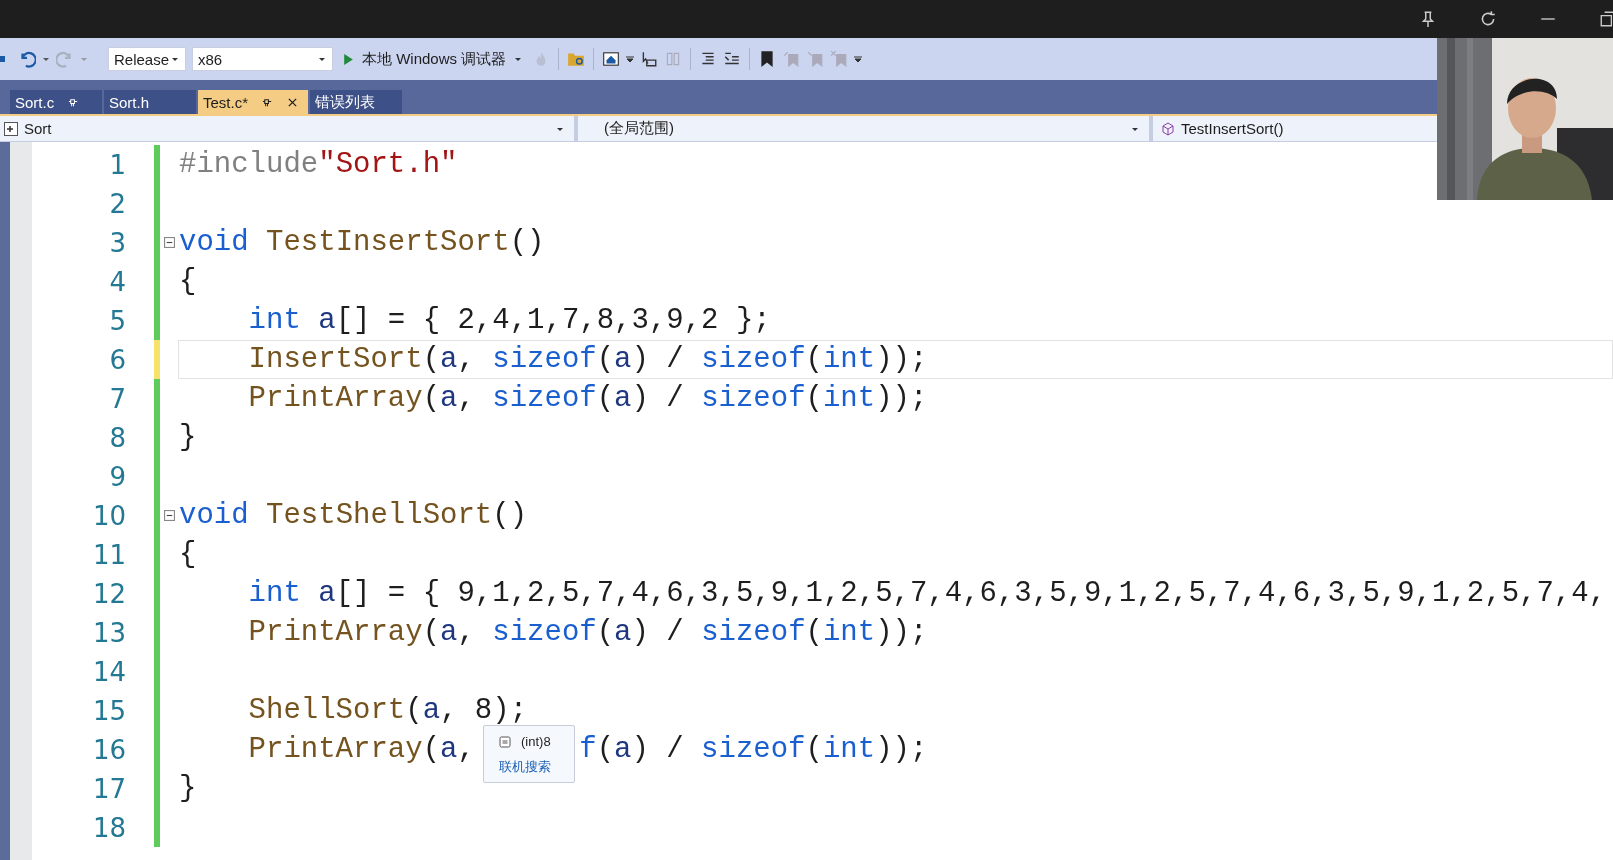 This screenshot has height=860, width=1613. Describe the element at coordinates (188, 281) in the screenshot. I see `code-text: {` at that location.